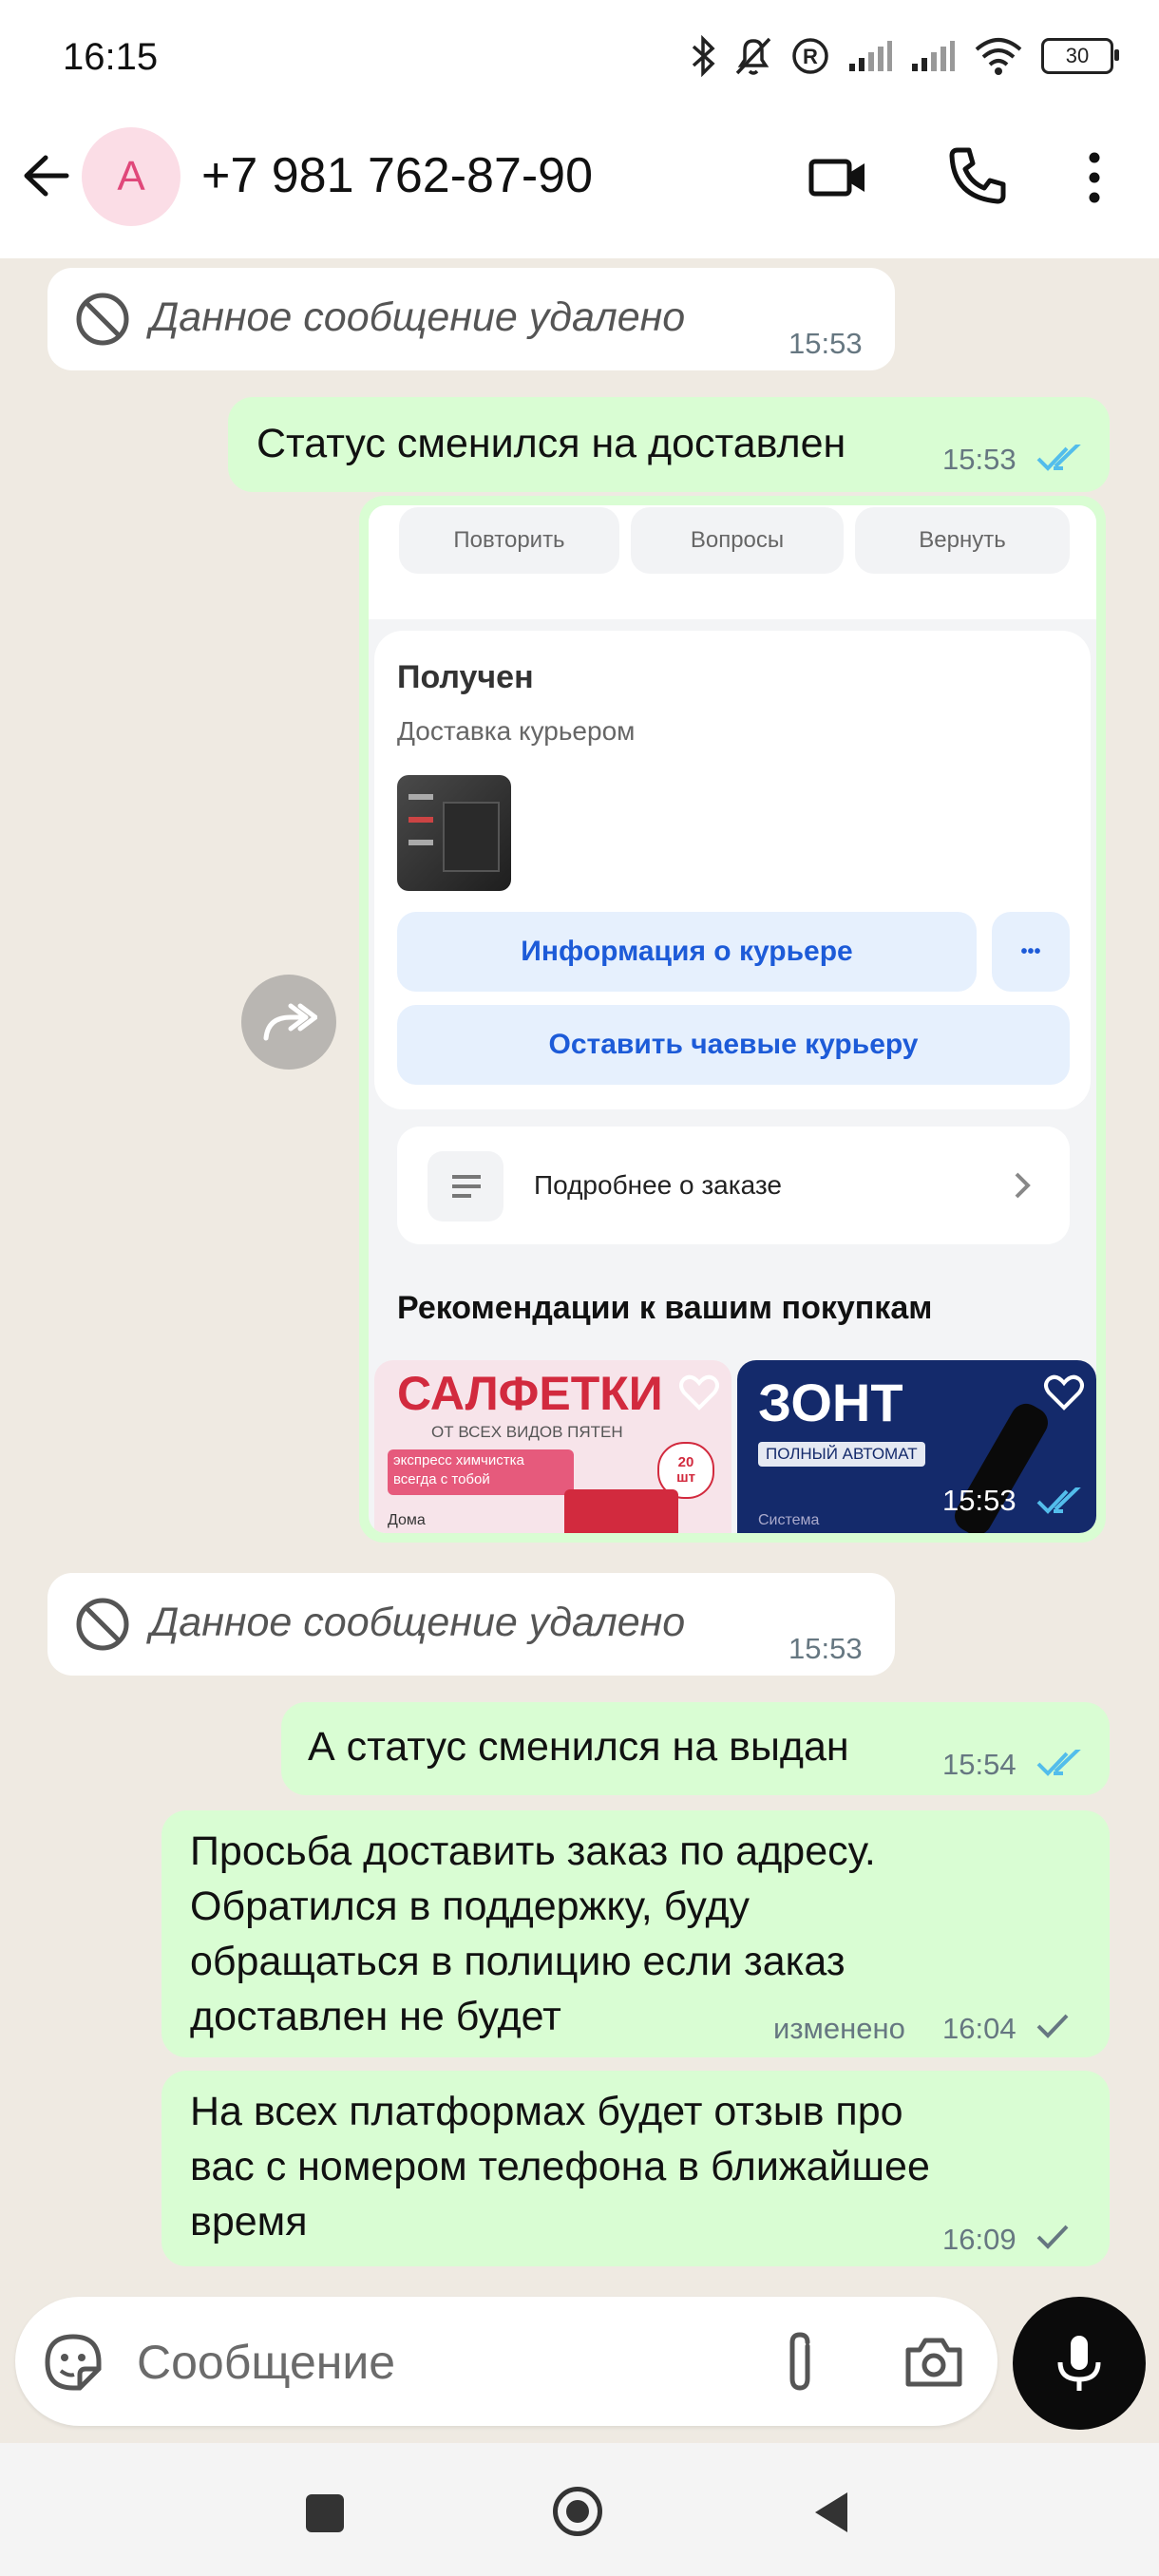  What do you see at coordinates (466, 1186) in the screenshot?
I see `list-icon` at bounding box center [466, 1186].